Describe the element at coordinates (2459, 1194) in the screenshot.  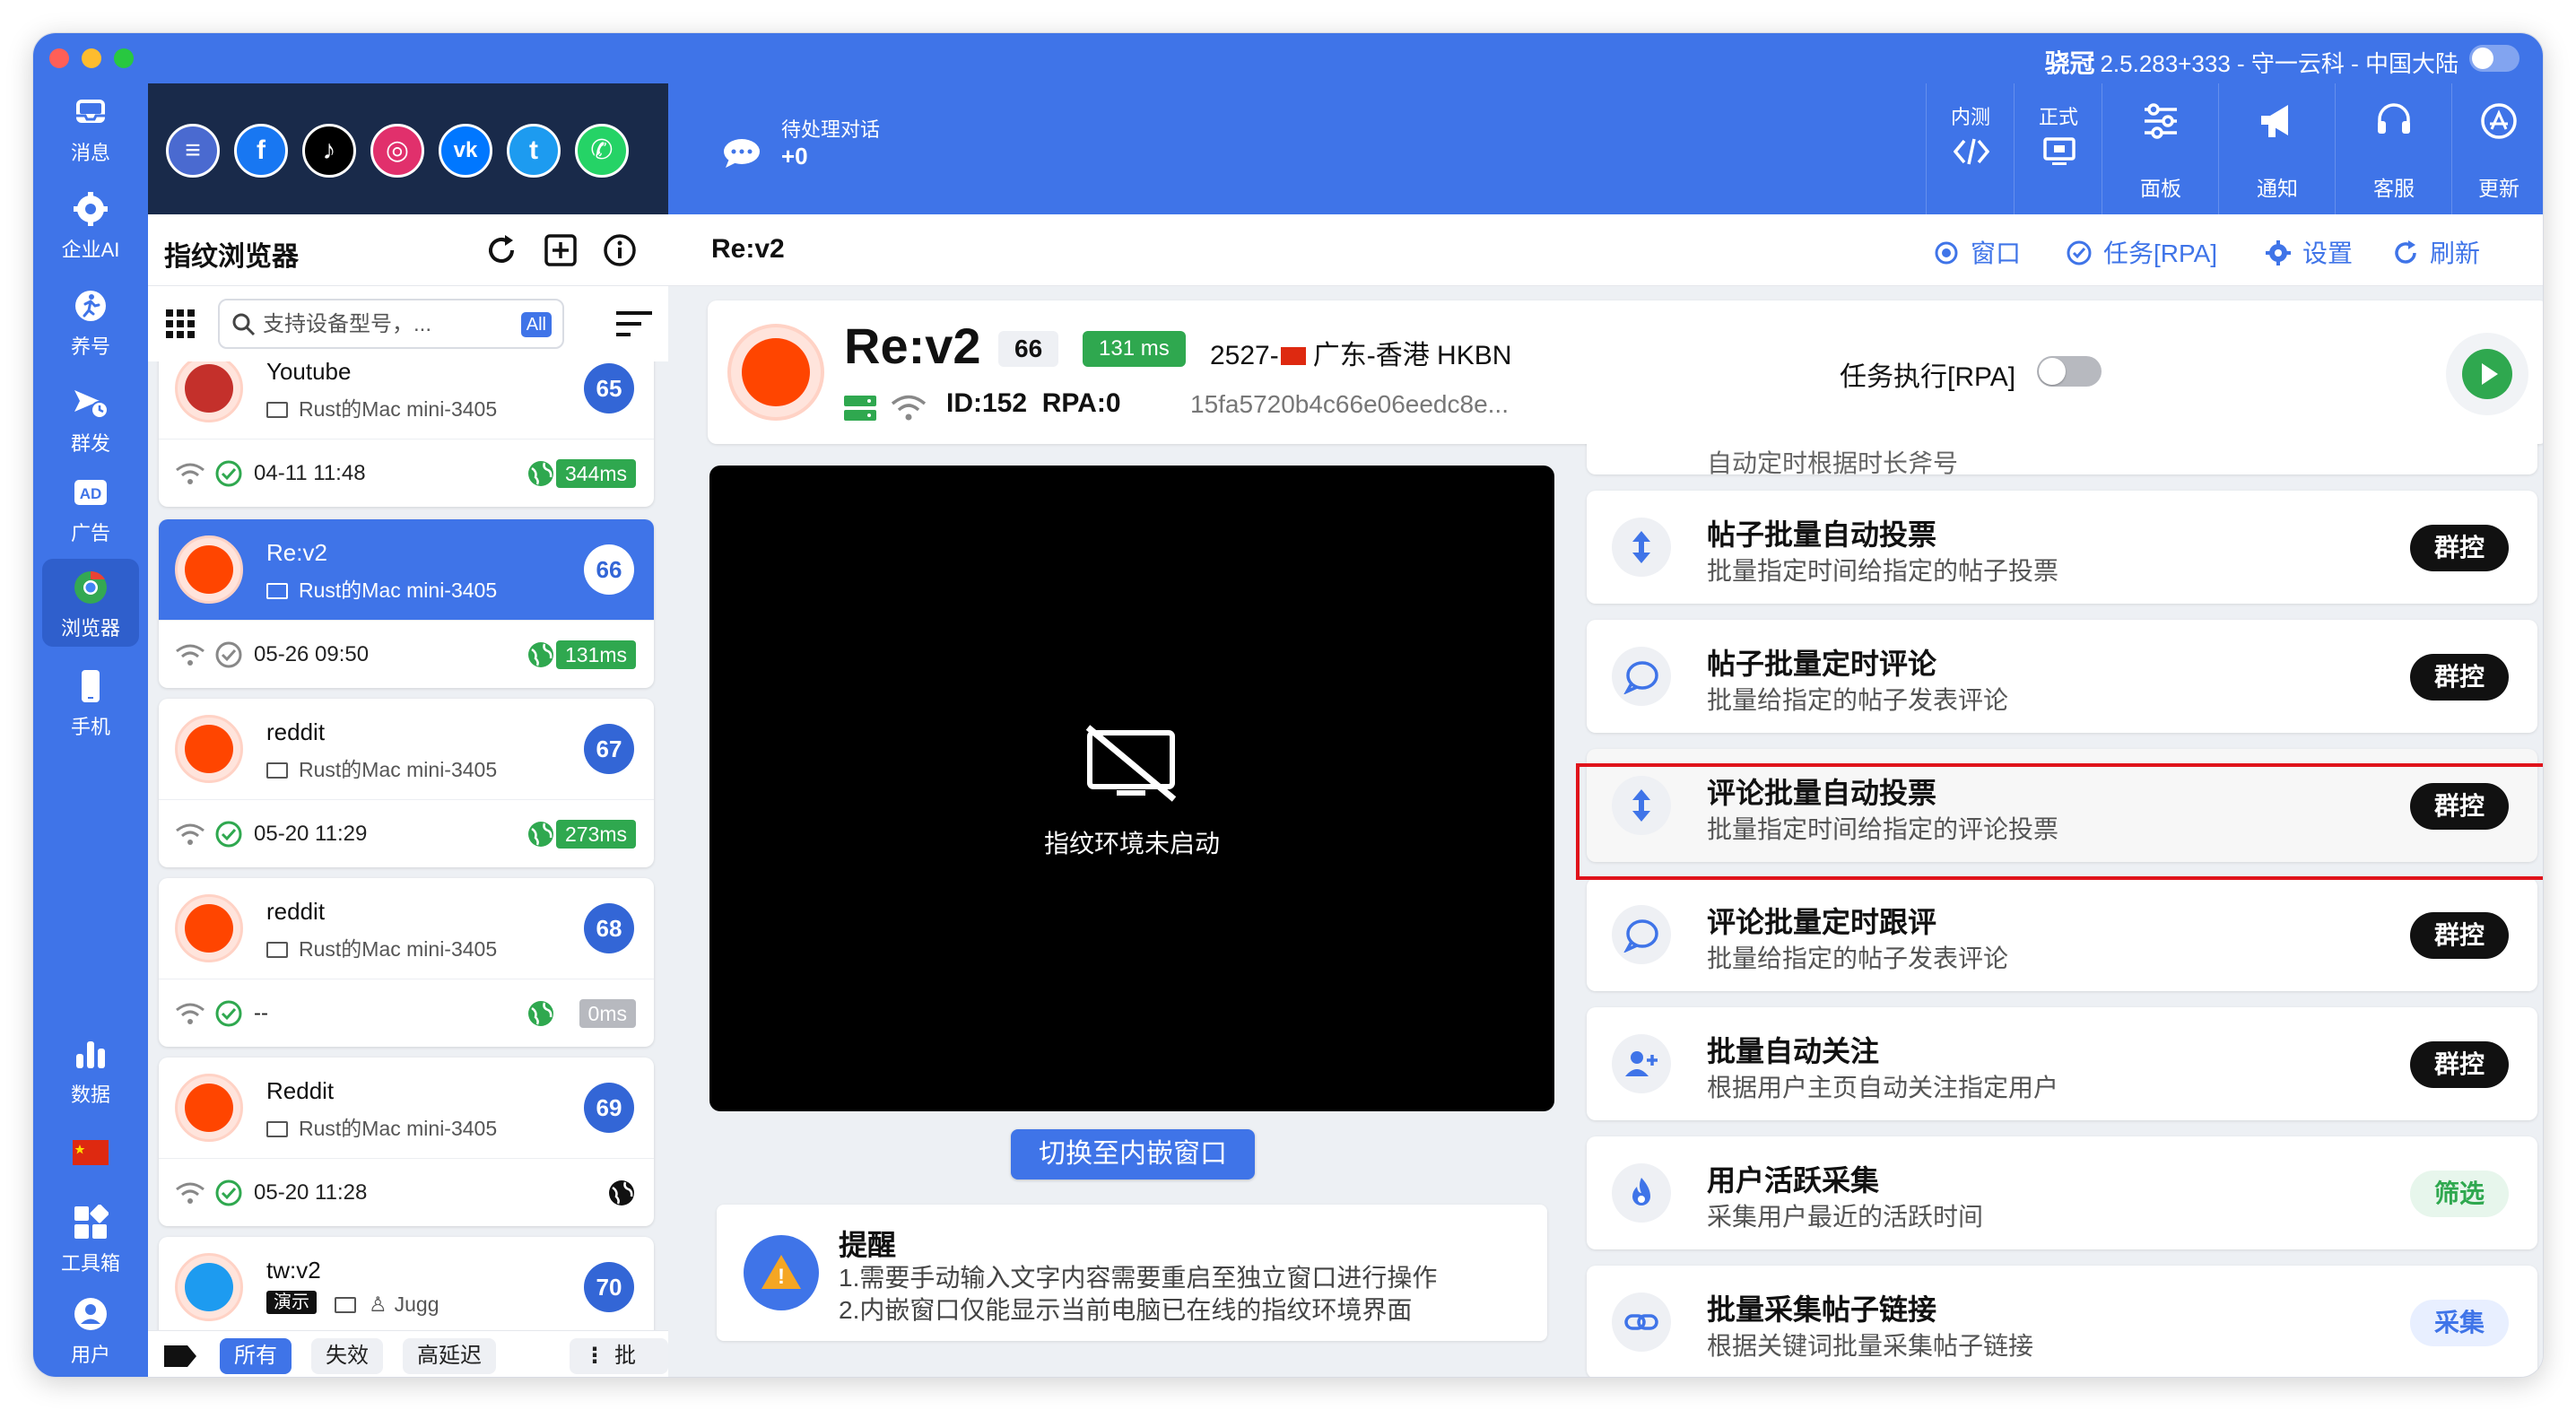
I see `filter-button: 筛选` at that location.